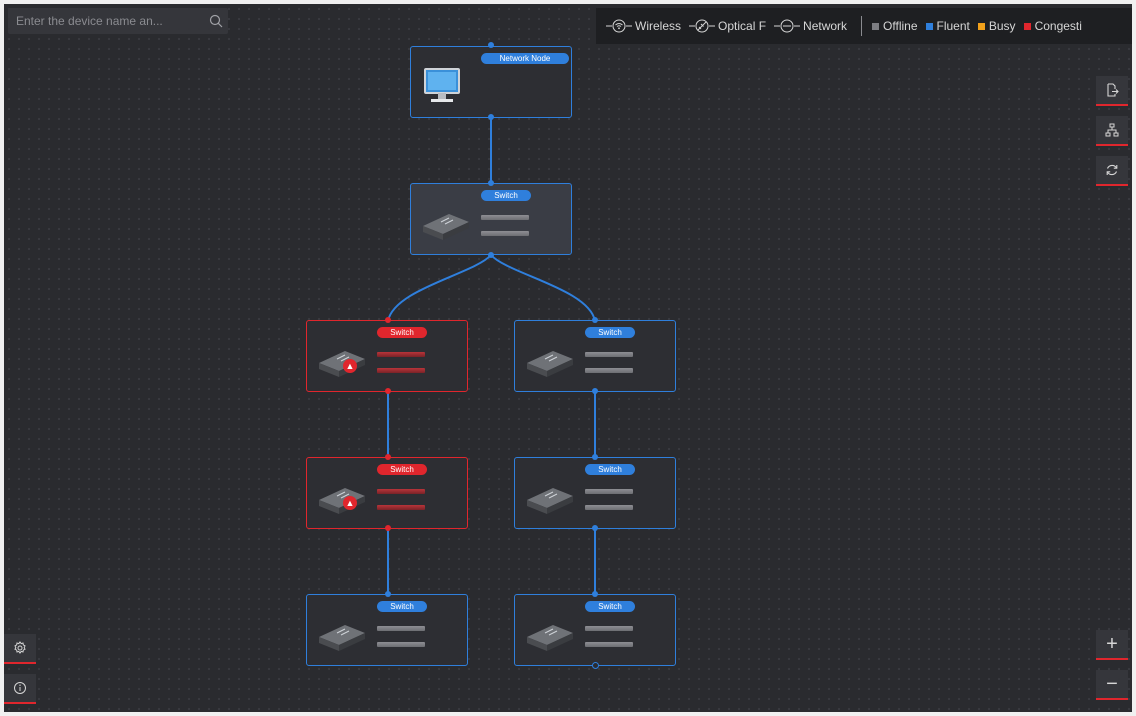 The image size is (1136, 716). I want to click on refresh-icon, so click(1112, 170).